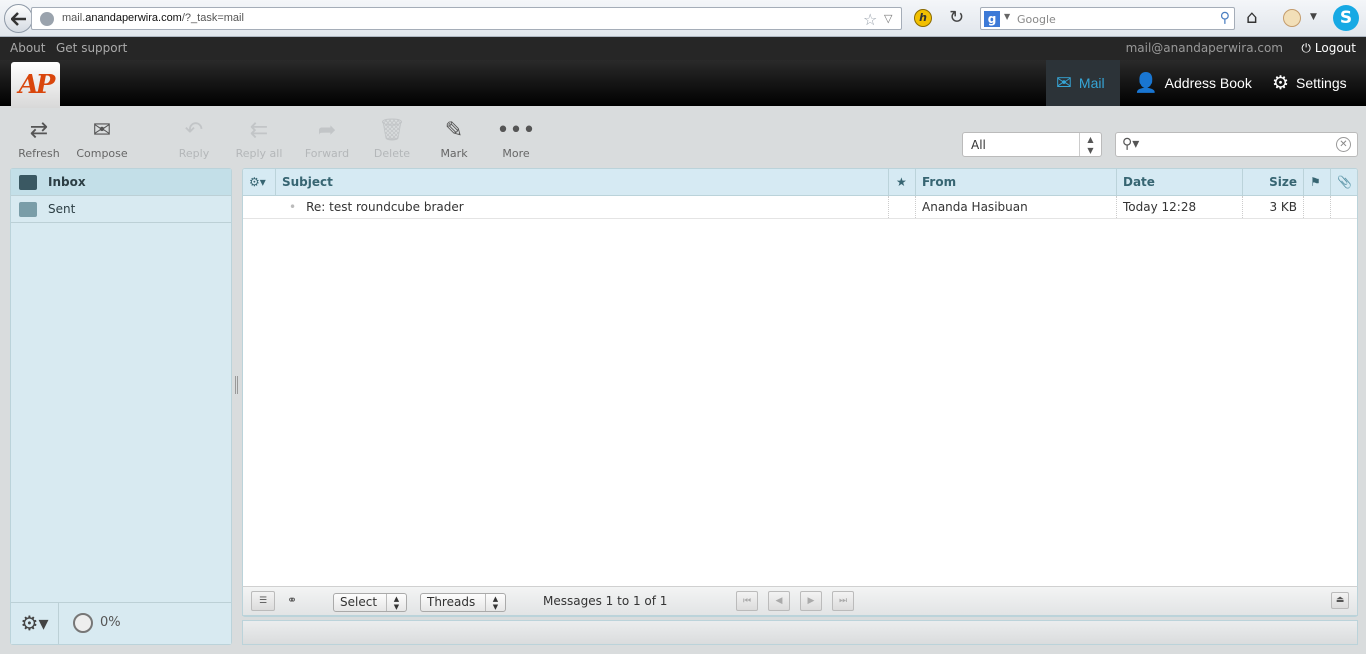 The height and width of the screenshot is (654, 1366). What do you see at coordinates (121, 182) in the screenshot?
I see `folder-inbox: Inbox` at bounding box center [121, 182].